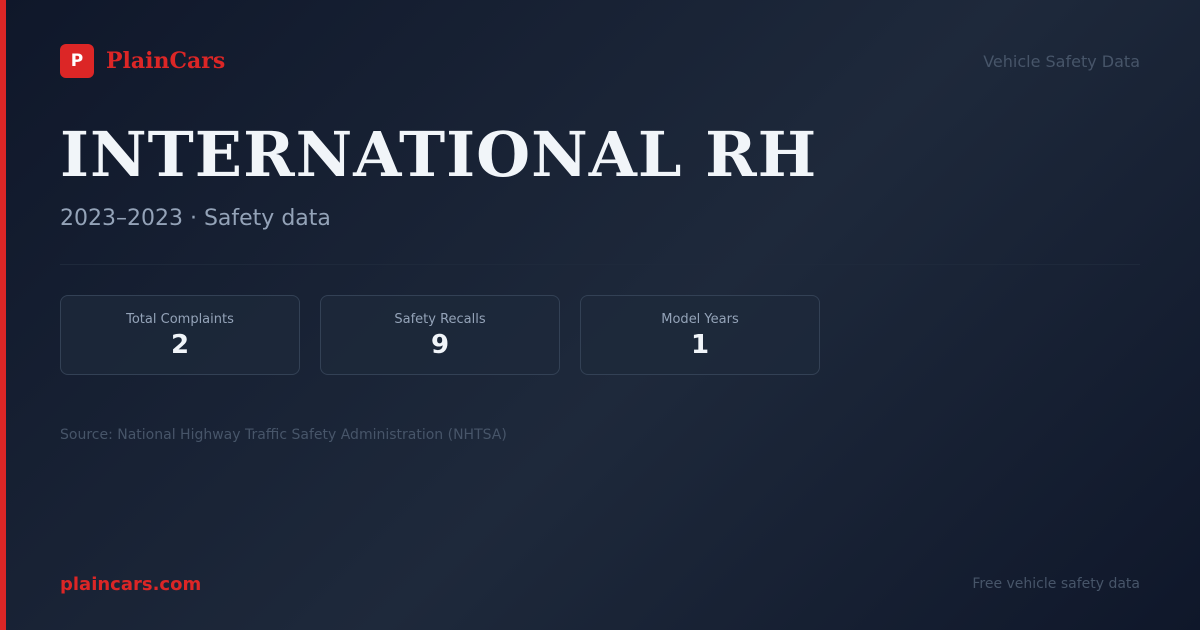 The width and height of the screenshot is (1200, 630). Describe the element at coordinates (130, 584) in the screenshot. I see `footer-link: plaincars.com` at that location.